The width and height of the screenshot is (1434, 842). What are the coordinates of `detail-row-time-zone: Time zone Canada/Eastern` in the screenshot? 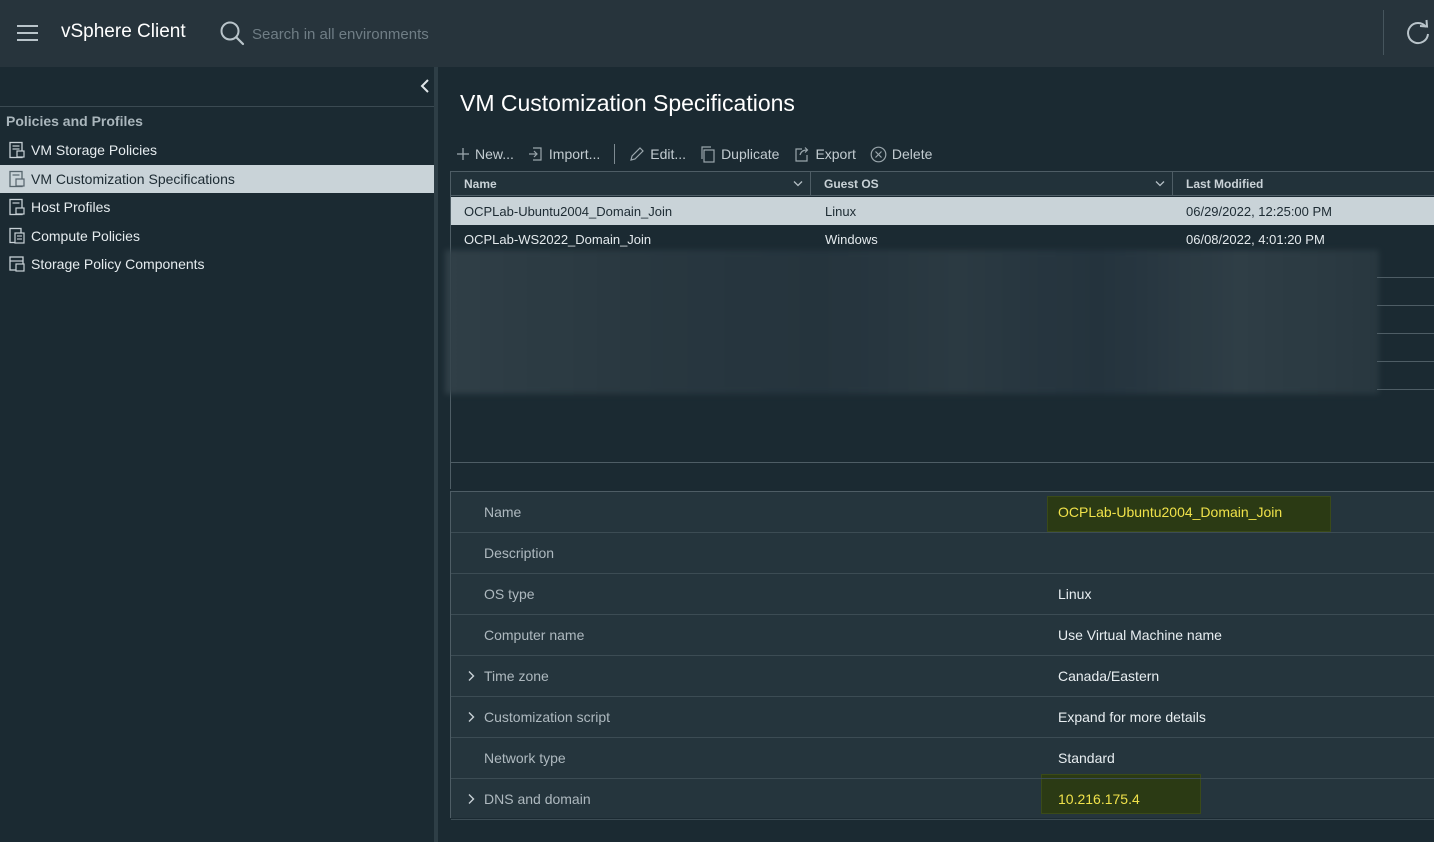 It's located at (942, 676).